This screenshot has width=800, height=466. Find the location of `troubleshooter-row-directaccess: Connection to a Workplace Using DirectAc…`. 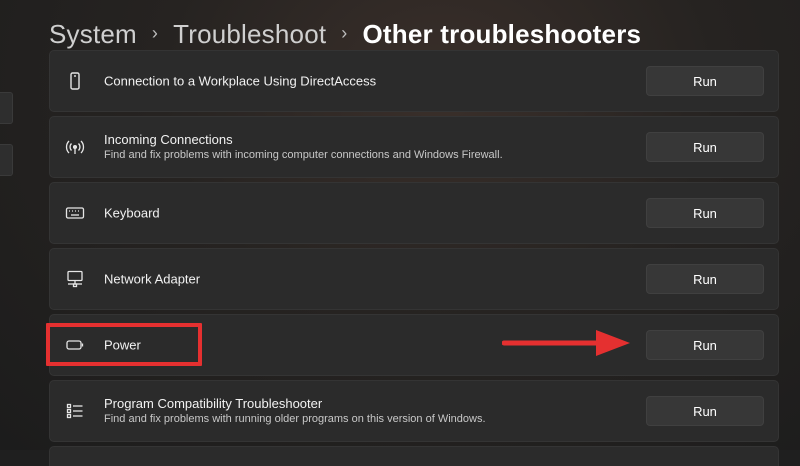

troubleshooter-row-directaccess: Connection to a Workplace Using DirectAc… is located at coordinates (414, 81).